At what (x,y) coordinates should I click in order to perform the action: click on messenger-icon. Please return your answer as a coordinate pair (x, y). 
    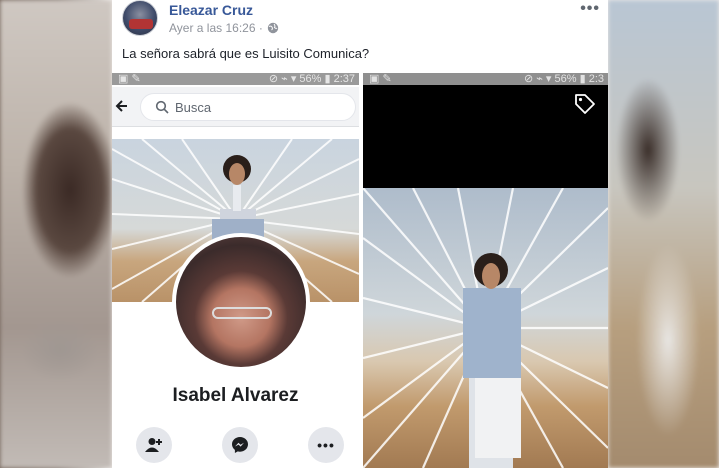
    Looking at the image, I should click on (240, 445).